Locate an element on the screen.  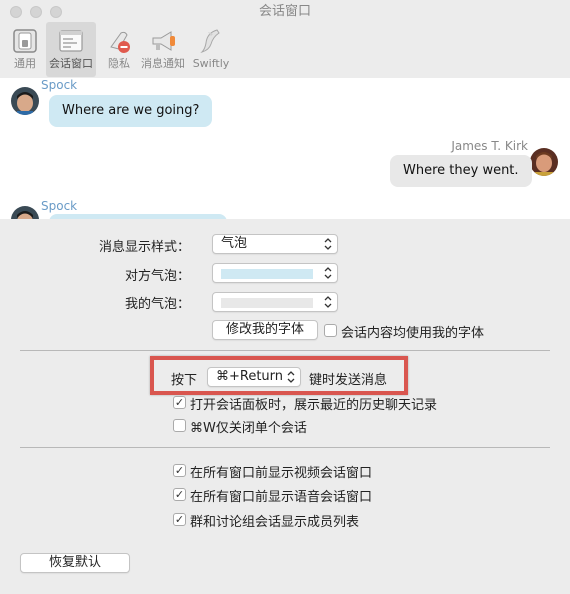
message-style-select: 气泡 is located at coordinates (275, 244).